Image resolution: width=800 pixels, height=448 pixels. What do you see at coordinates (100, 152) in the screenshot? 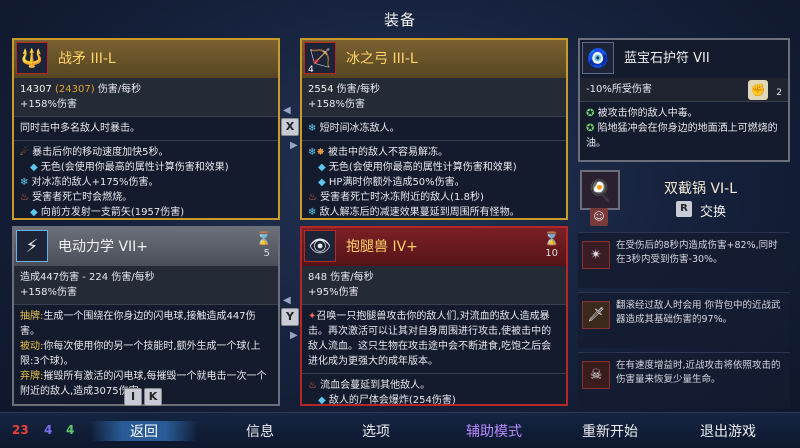
I see `affix-1: 暴击后你的移动速度加快5秒。` at bounding box center [100, 152].